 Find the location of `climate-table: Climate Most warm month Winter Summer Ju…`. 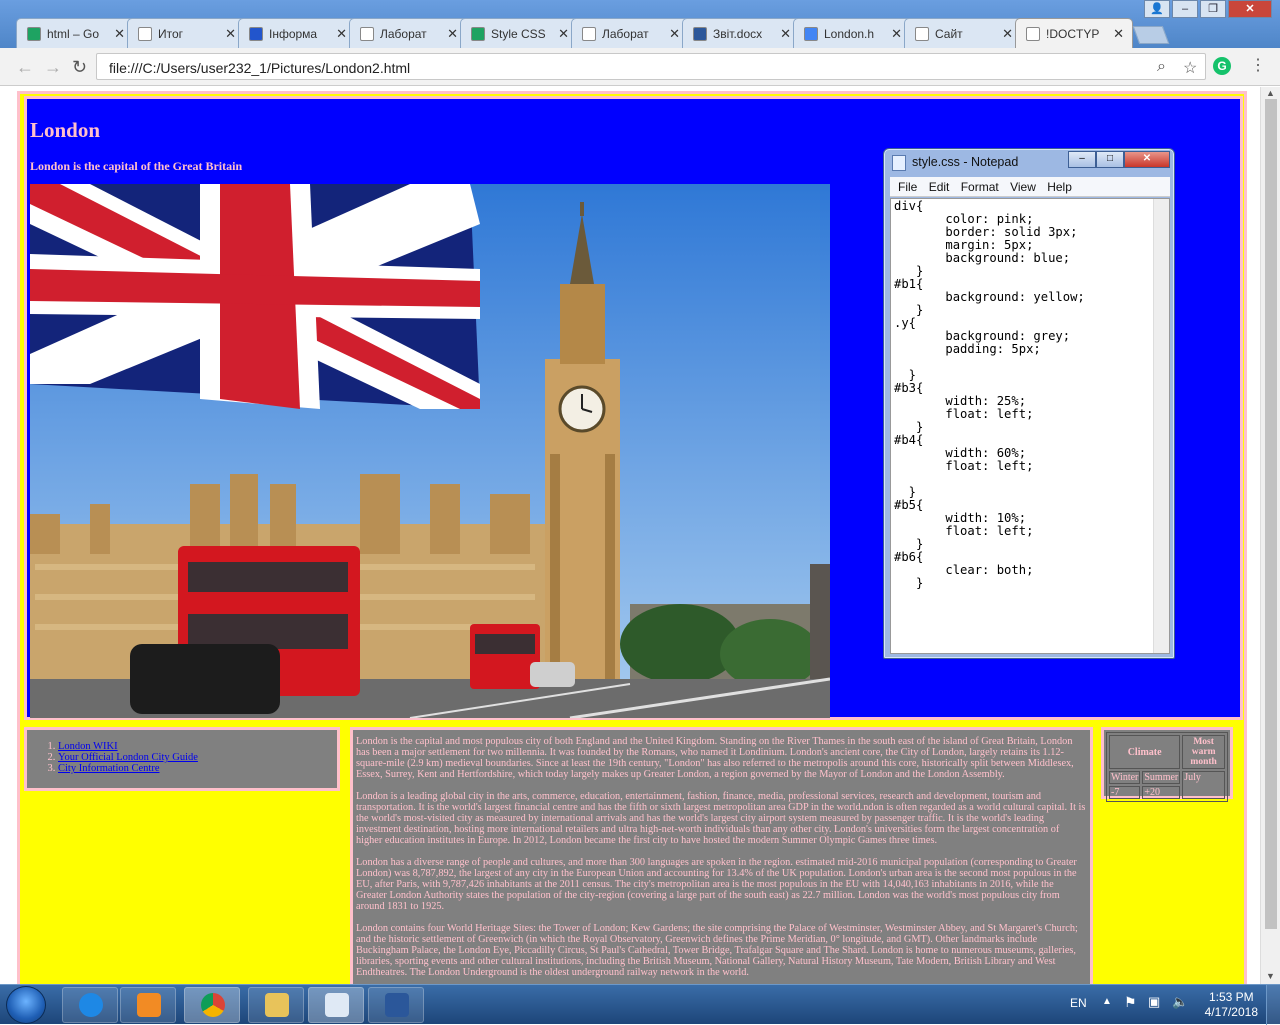

climate-table: Climate Most warm month Winter Summer Ju… is located at coordinates (1167, 767).